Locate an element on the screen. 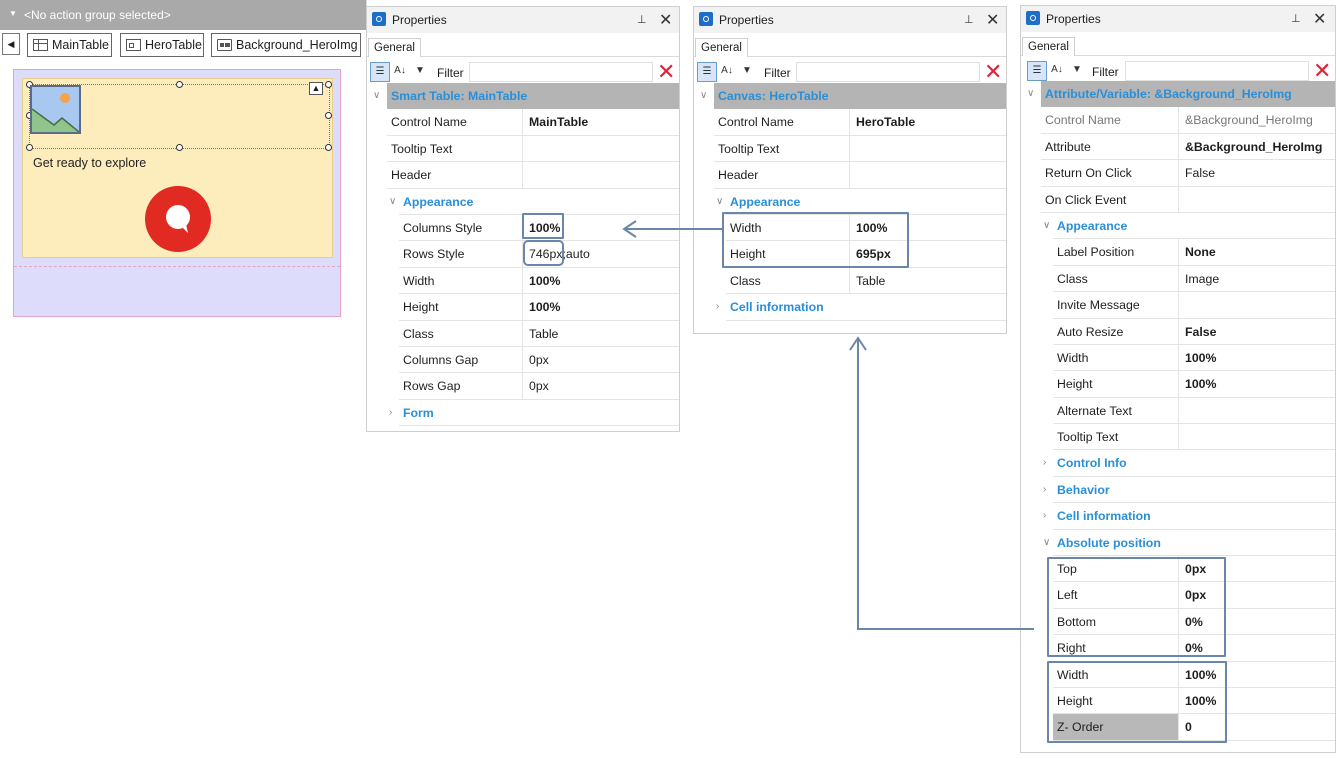 Image resolution: width=1336 pixels, height=760 pixels. property-row: Class Image is located at coordinates (1194, 279).